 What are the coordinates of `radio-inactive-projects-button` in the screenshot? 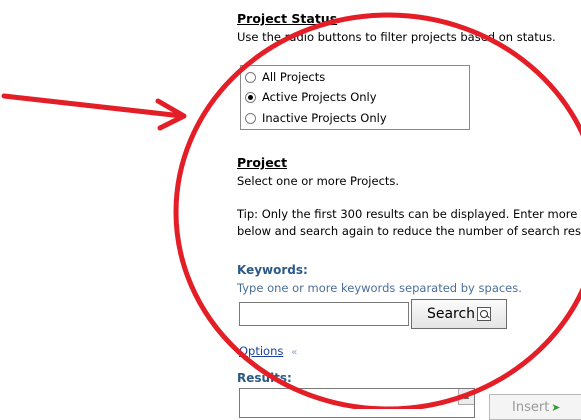 It's located at (250, 118).